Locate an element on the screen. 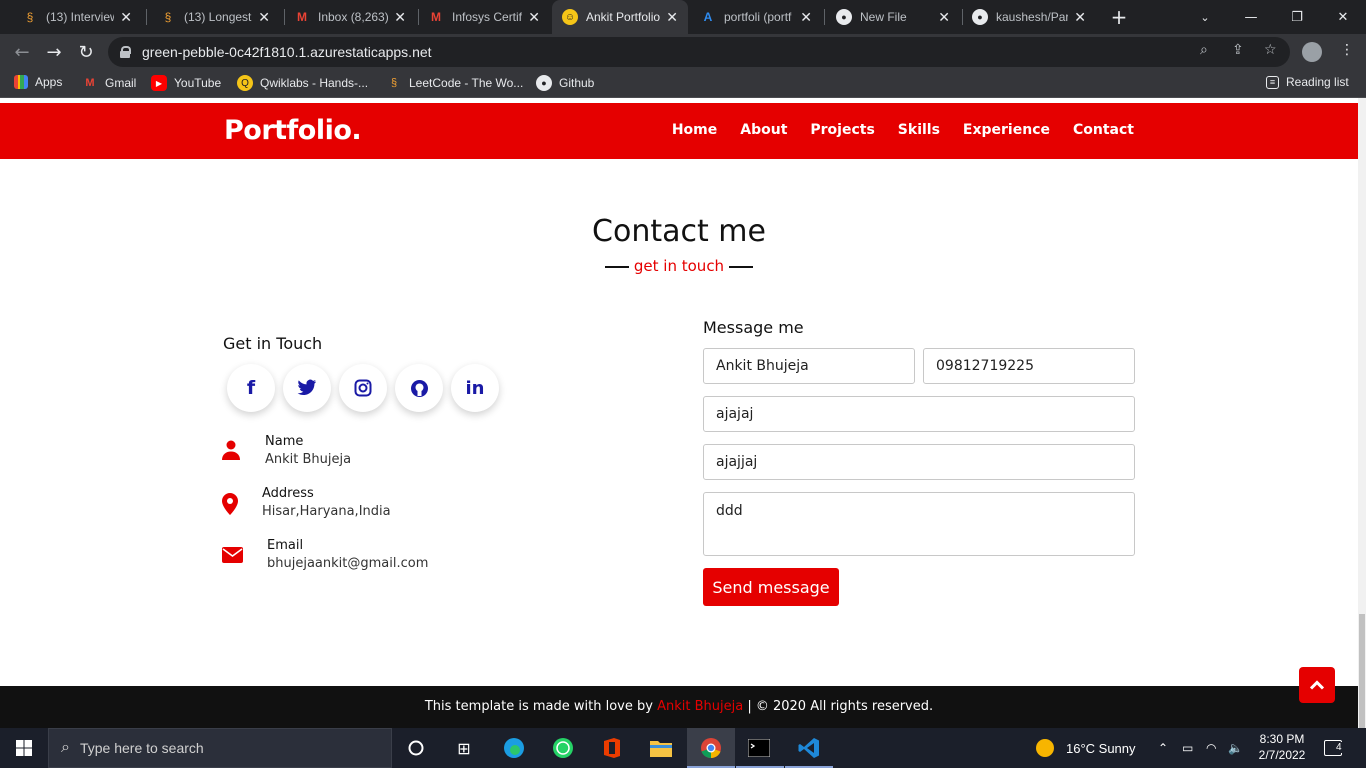 The height and width of the screenshot is (768, 1366). nav-home: Home is located at coordinates (694, 130).